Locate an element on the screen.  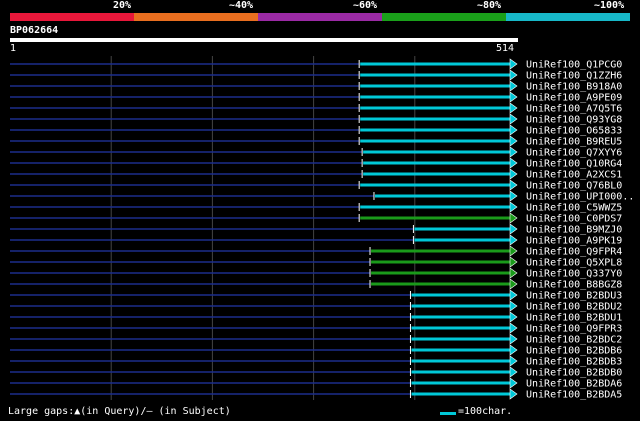
hit-label: UniRef100_Q5XPL8 is located at coordinates (574, 263).